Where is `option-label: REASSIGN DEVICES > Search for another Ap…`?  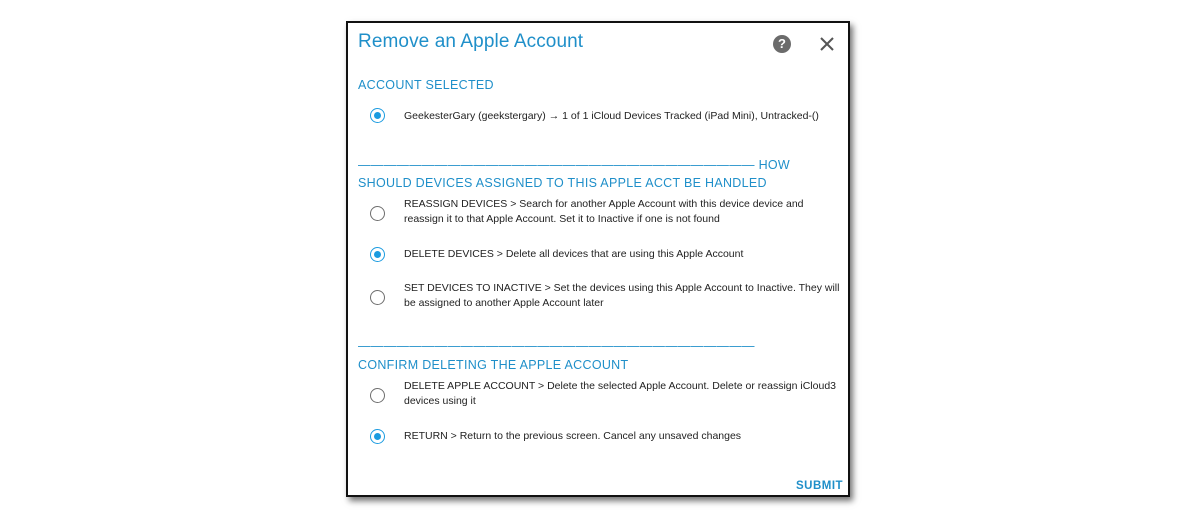
option-label: REASSIGN DEVICES > Search for another Ap… is located at coordinates (604, 211).